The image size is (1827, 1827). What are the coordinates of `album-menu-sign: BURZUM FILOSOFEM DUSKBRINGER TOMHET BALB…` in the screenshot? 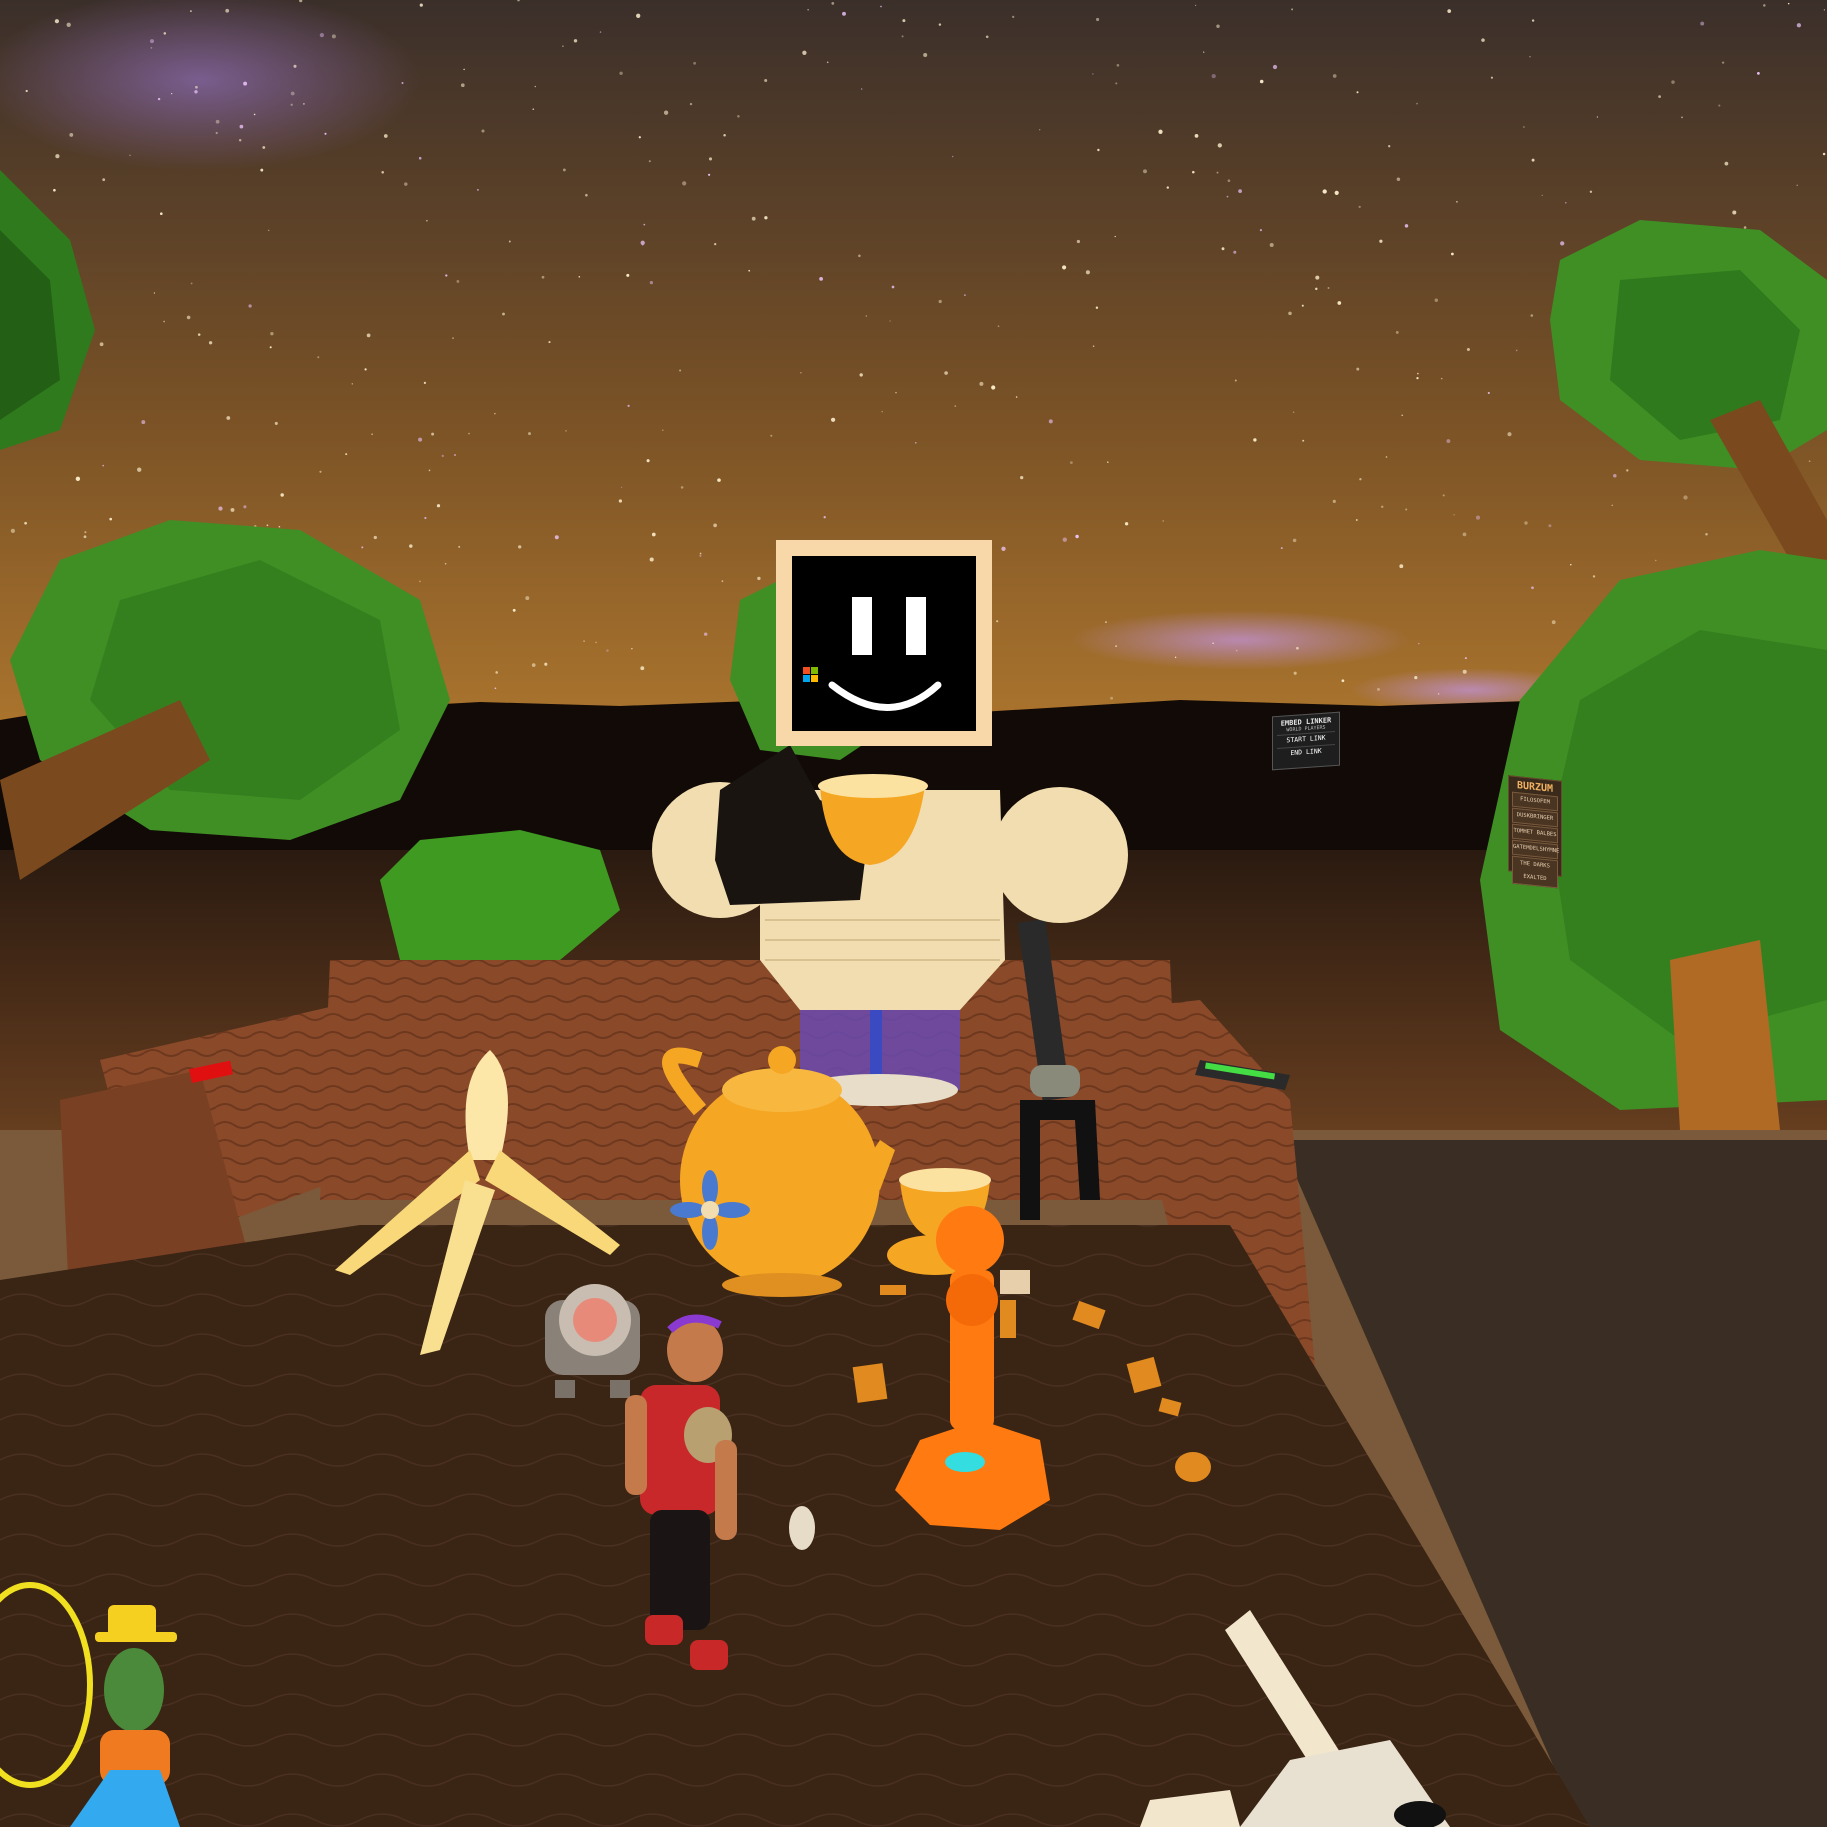 It's located at (1535, 832).